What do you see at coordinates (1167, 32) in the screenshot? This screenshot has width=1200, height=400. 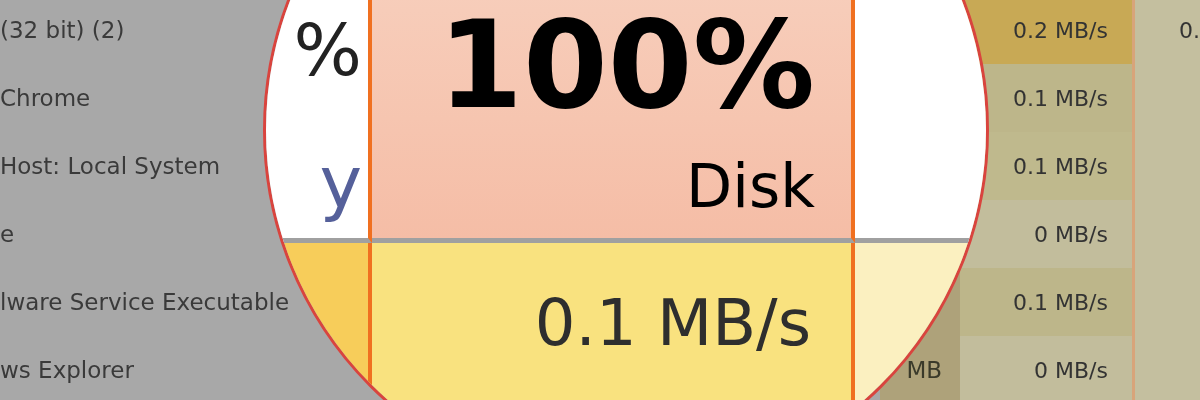 I see `network-cell: 0.` at bounding box center [1167, 32].